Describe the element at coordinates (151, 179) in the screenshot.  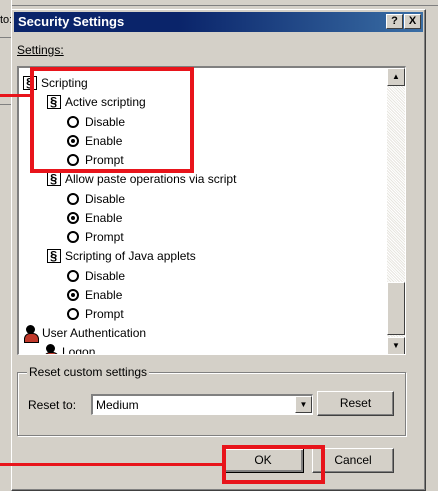
I see `tree-label: Allow paste operations via script` at that location.